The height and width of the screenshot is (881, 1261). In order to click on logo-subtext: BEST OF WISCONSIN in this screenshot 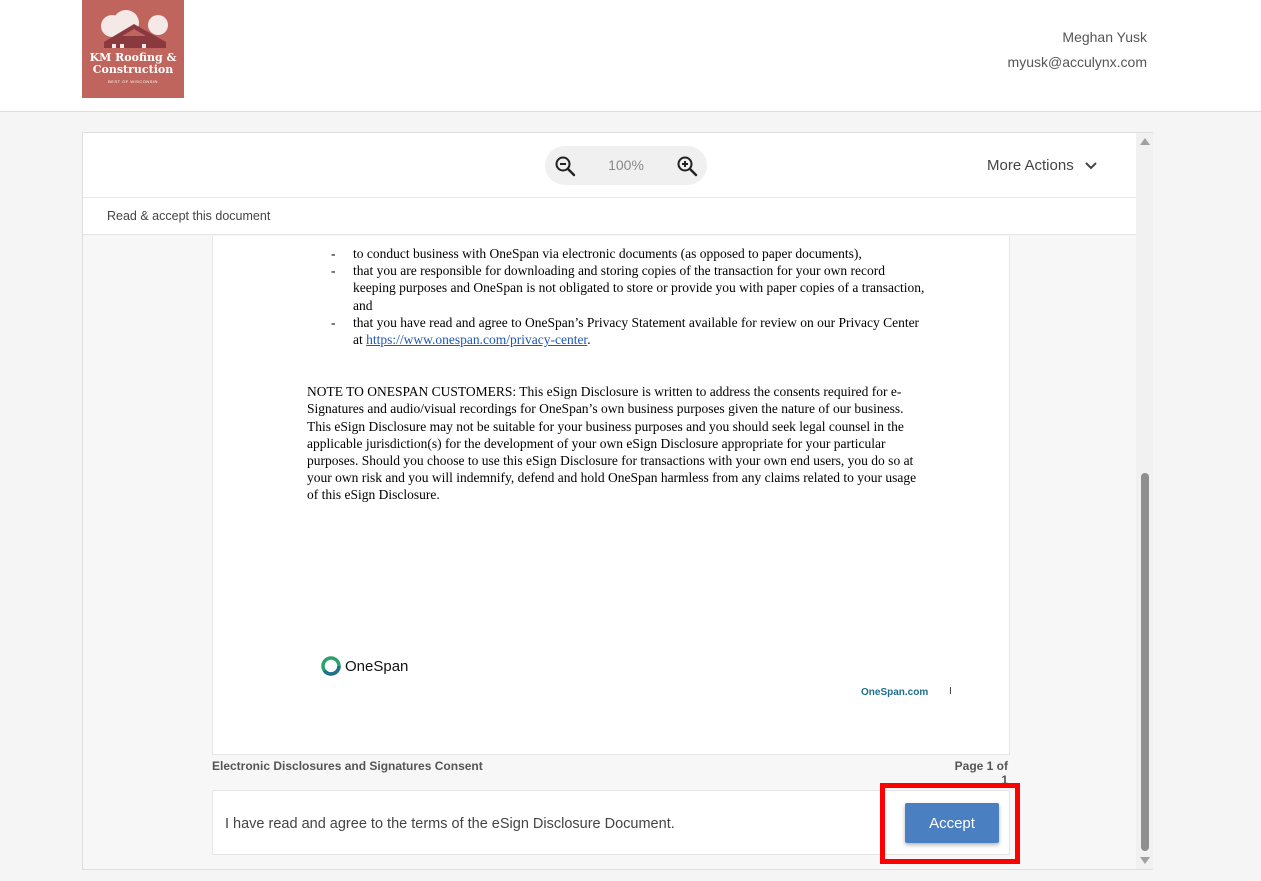, I will do `click(133, 81)`.